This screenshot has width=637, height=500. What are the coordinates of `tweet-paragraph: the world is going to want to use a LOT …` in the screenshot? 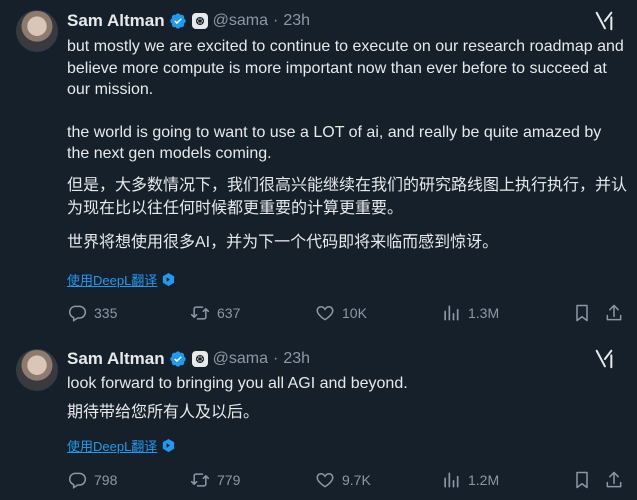 It's located at (334, 143).